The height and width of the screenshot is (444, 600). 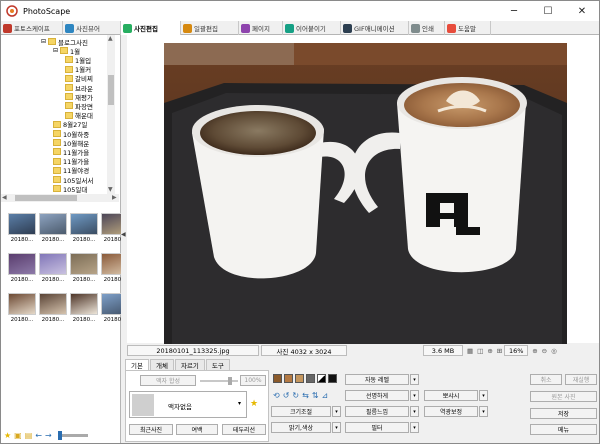 I want to click on tree-horizontal-scrollbar: ◀ ▶, so click(x=60, y=198).